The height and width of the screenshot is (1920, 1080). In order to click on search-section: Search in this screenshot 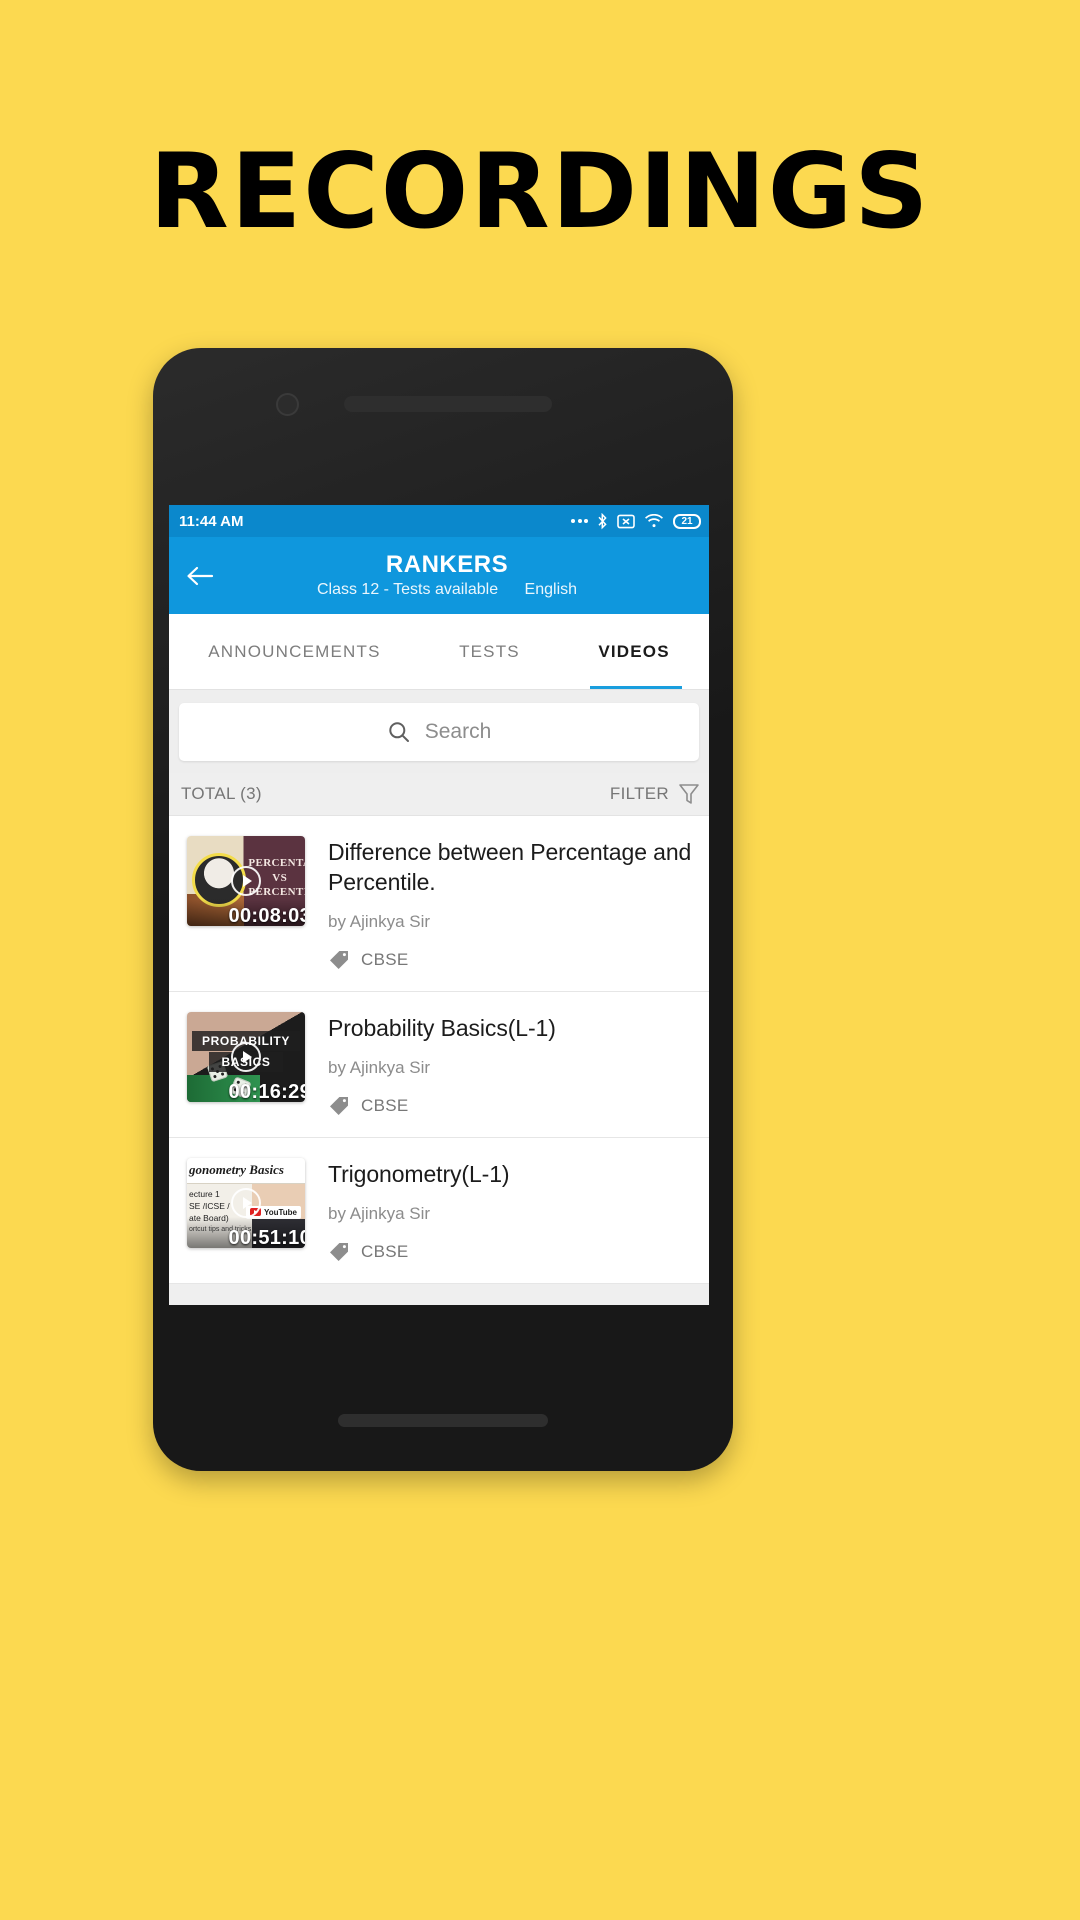, I will do `click(439, 731)`.